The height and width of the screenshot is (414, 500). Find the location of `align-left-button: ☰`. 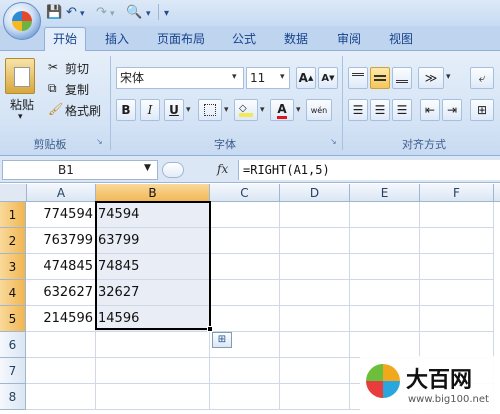

align-left-button: ☰ is located at coordinates (358, 110).